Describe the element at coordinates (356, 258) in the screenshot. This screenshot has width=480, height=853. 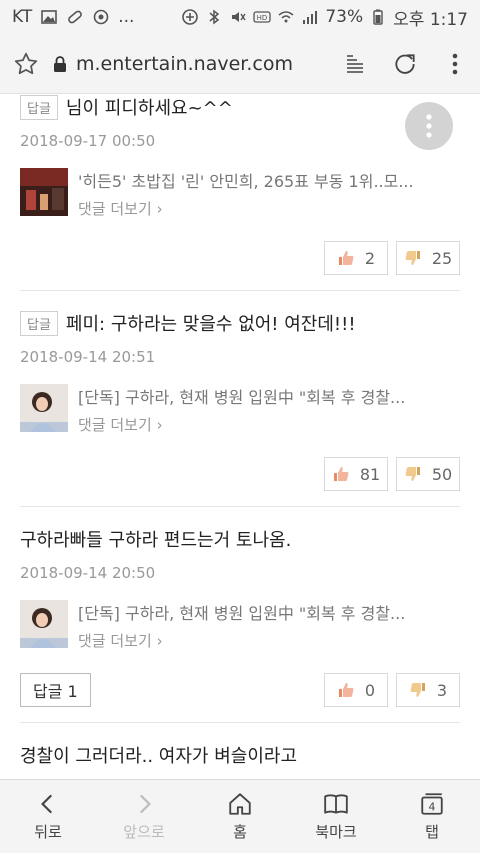
I see `like-button: 2` at that location.